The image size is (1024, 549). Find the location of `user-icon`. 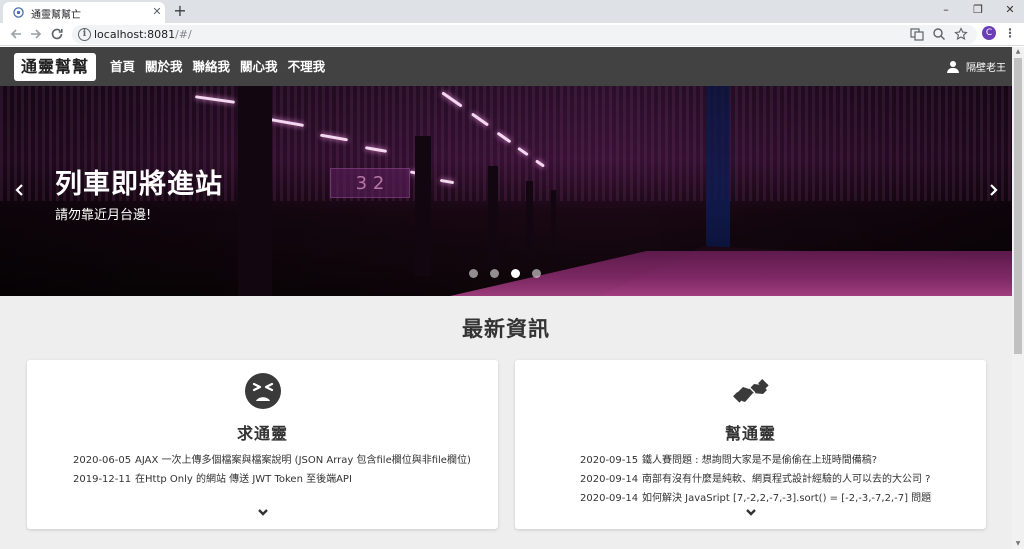

user-icon is located at coordinates (953, 66).